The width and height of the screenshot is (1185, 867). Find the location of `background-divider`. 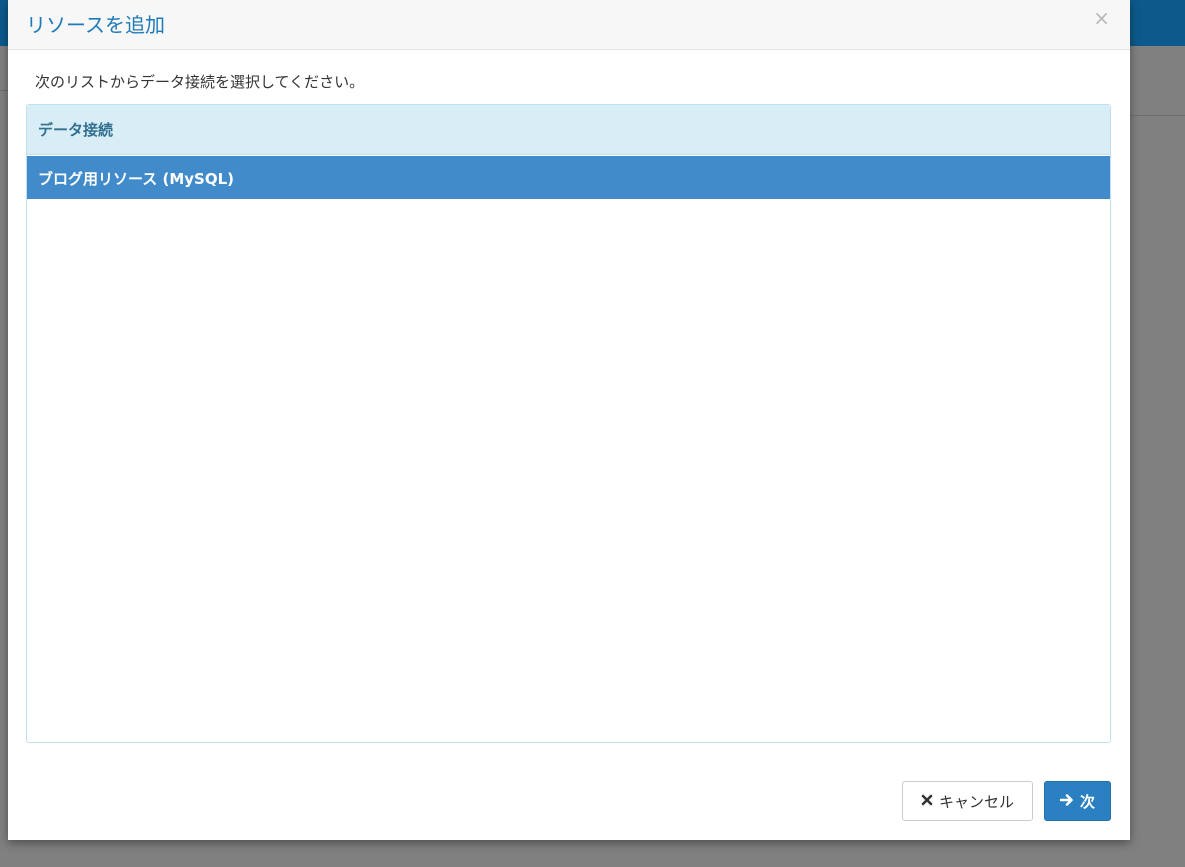

background-divider is located at coordinates (1157, 115).